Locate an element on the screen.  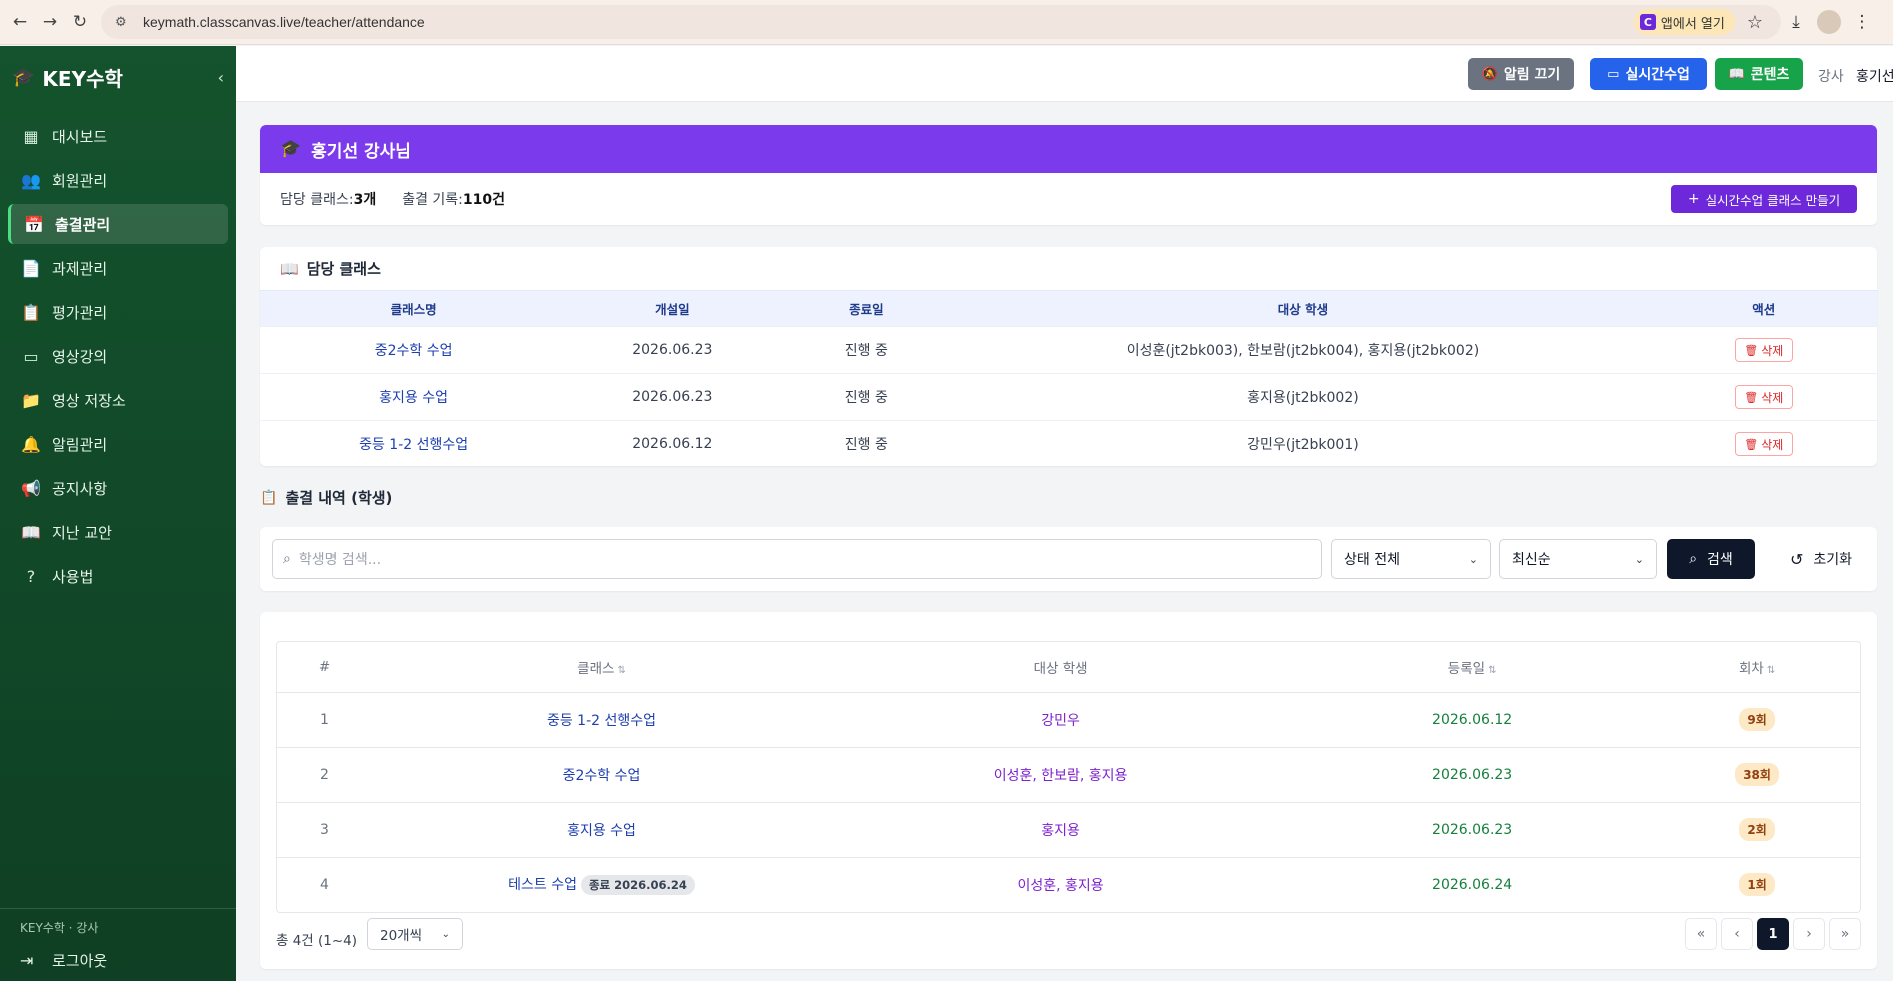
live-class-button: ▭ 실시간수업 is located at coordinates (1648, 74).